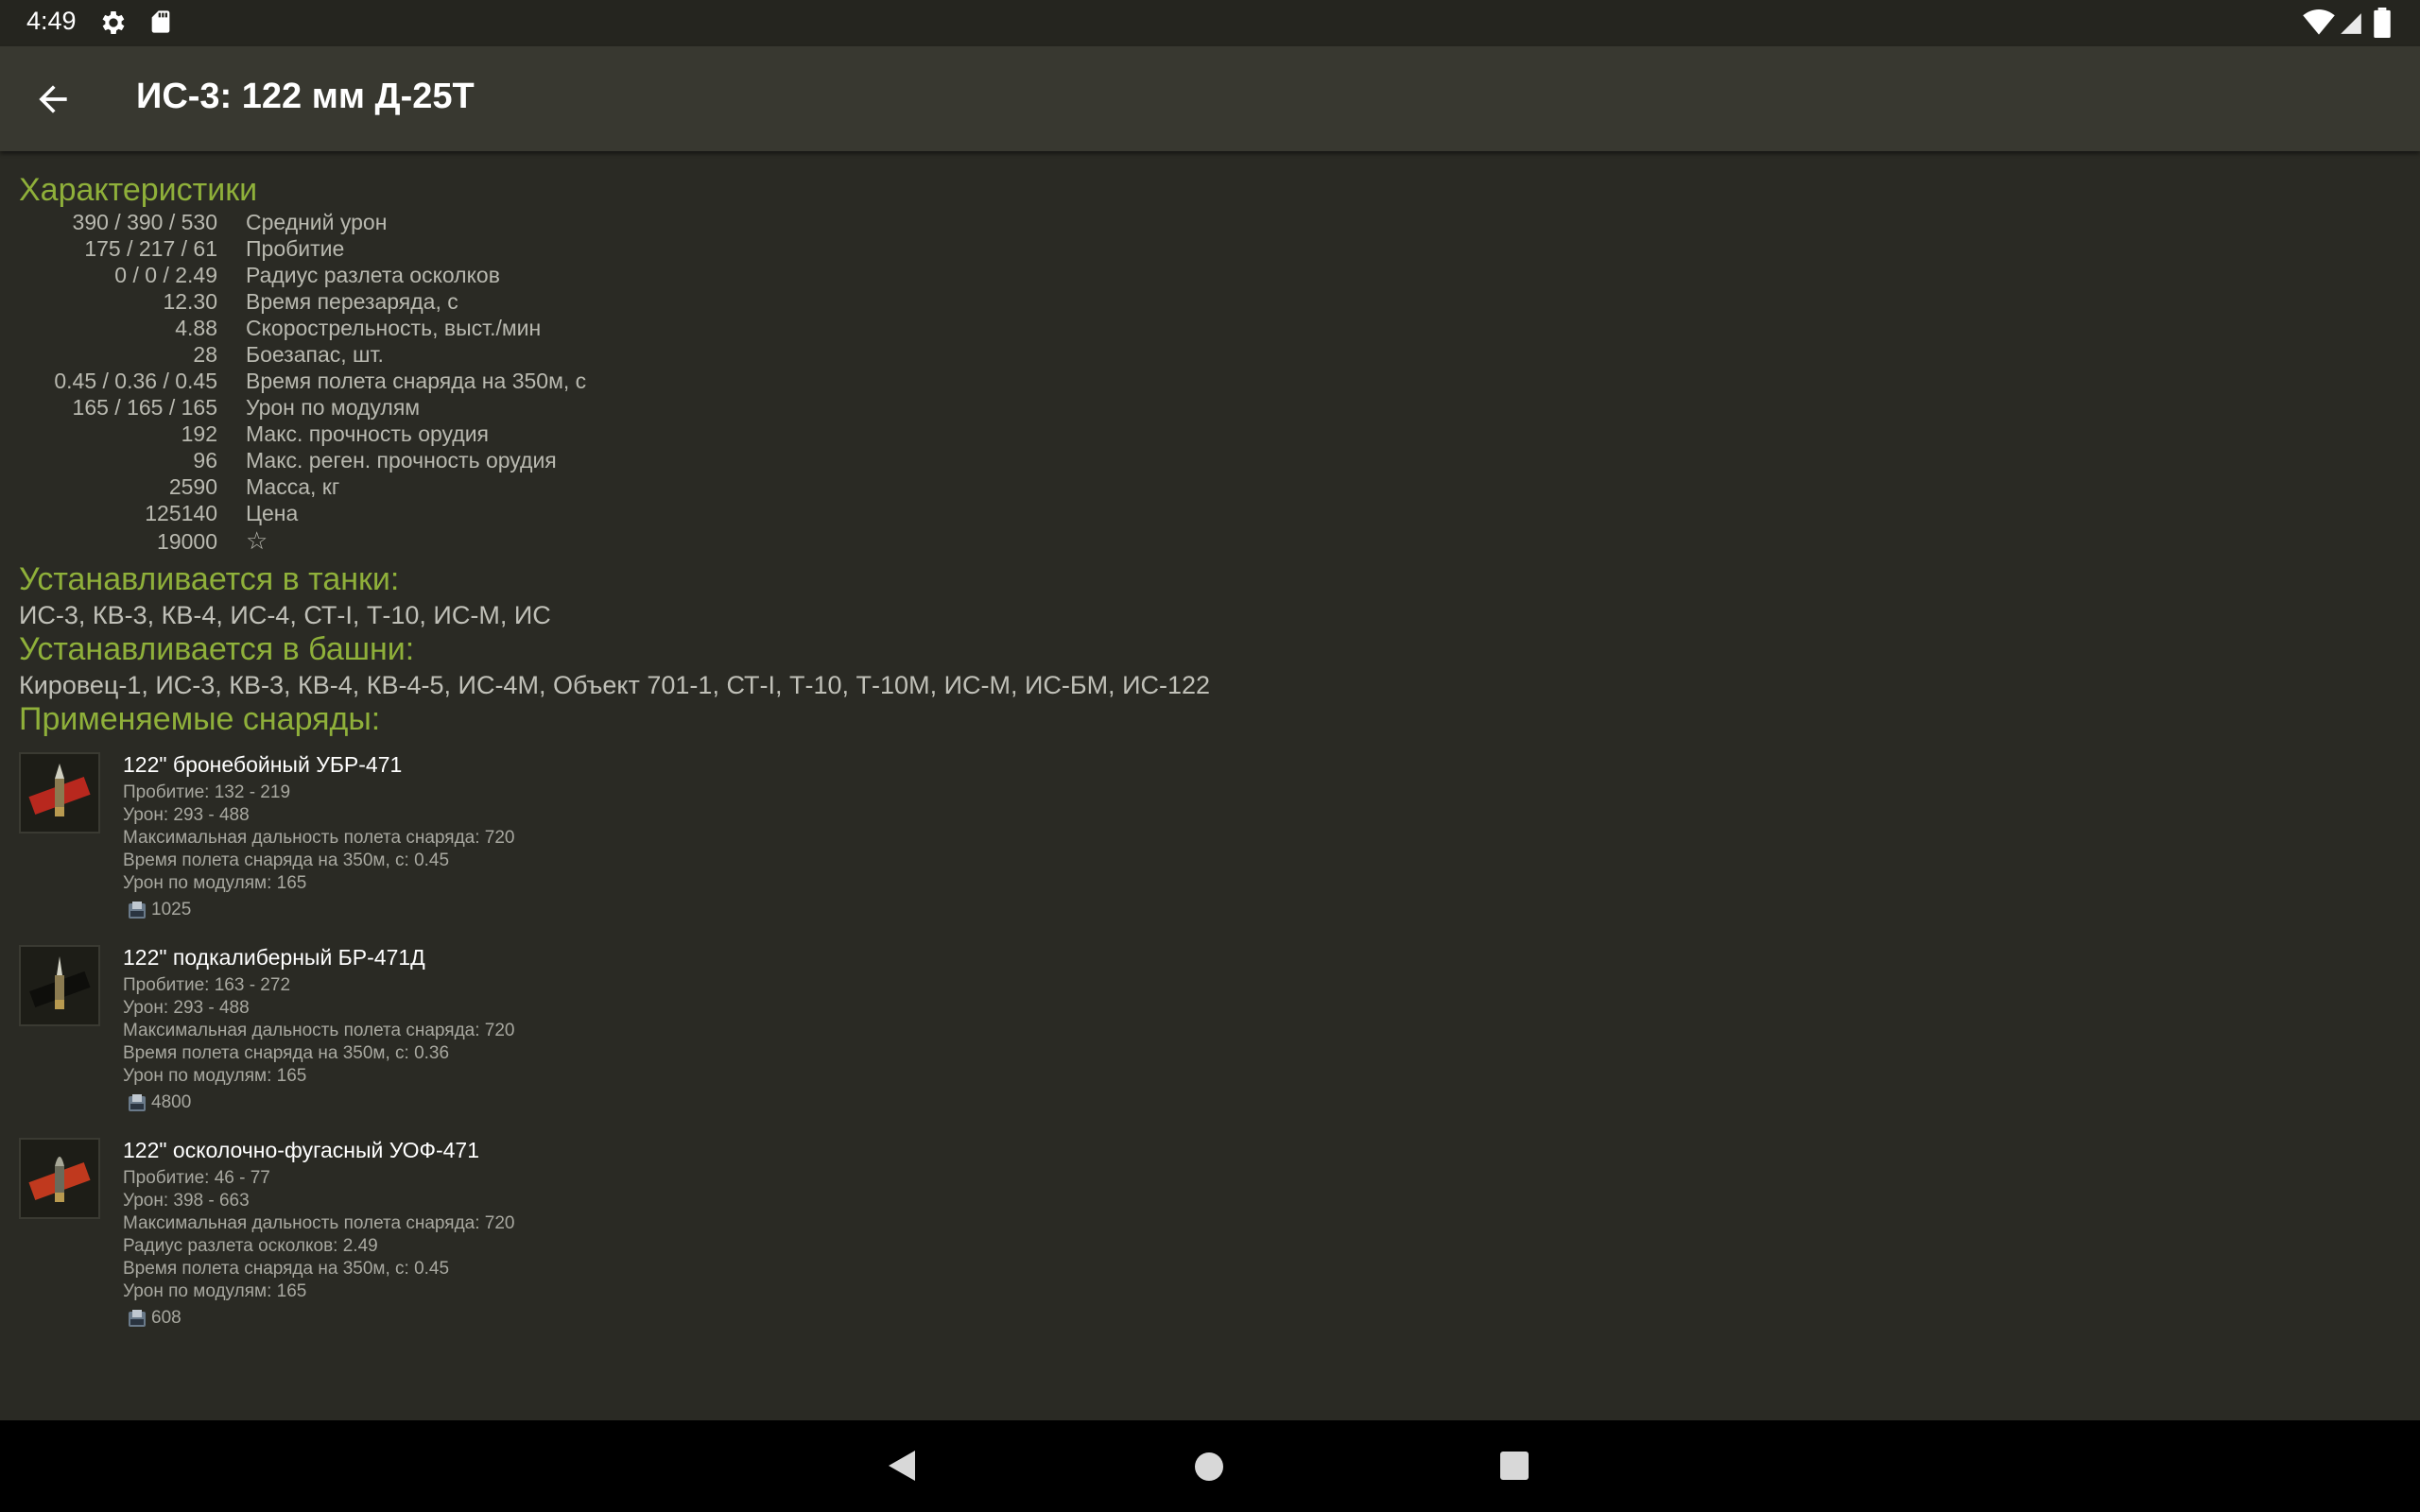 Image resolution: width=2420 pixels, height=1512 pixels. I want to click on spec-row: 4.88 Скорострельность, выст./мин, so click(425, 329).